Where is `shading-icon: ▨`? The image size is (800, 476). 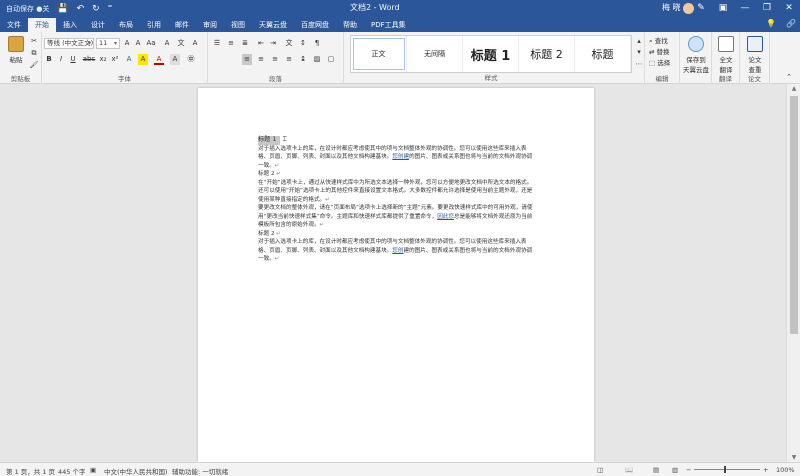
shading-icon: ▨ is located at coordinates (317, 59).